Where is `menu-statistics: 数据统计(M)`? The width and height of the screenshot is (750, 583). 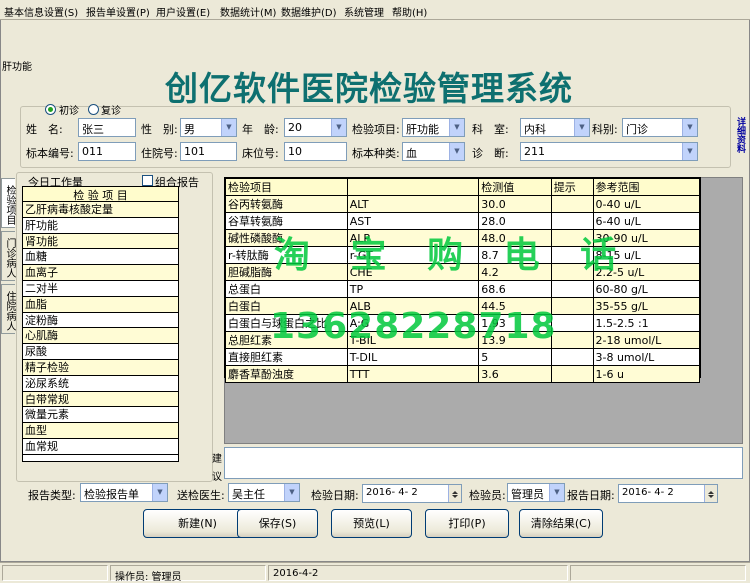 menu-statistics: 数据统计(M) is located at coordinates (248, 11).